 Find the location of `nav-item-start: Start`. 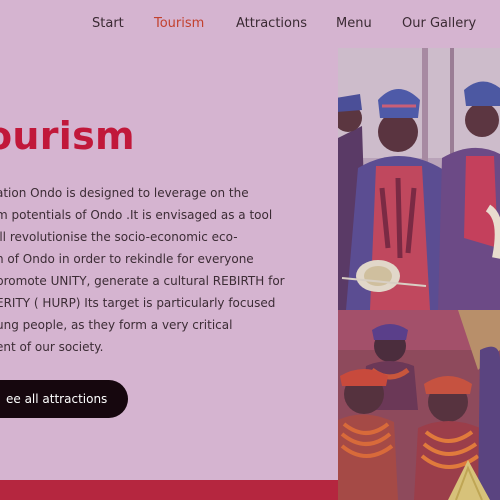

nav-item-start: Start is located at coordinates (108, 23).